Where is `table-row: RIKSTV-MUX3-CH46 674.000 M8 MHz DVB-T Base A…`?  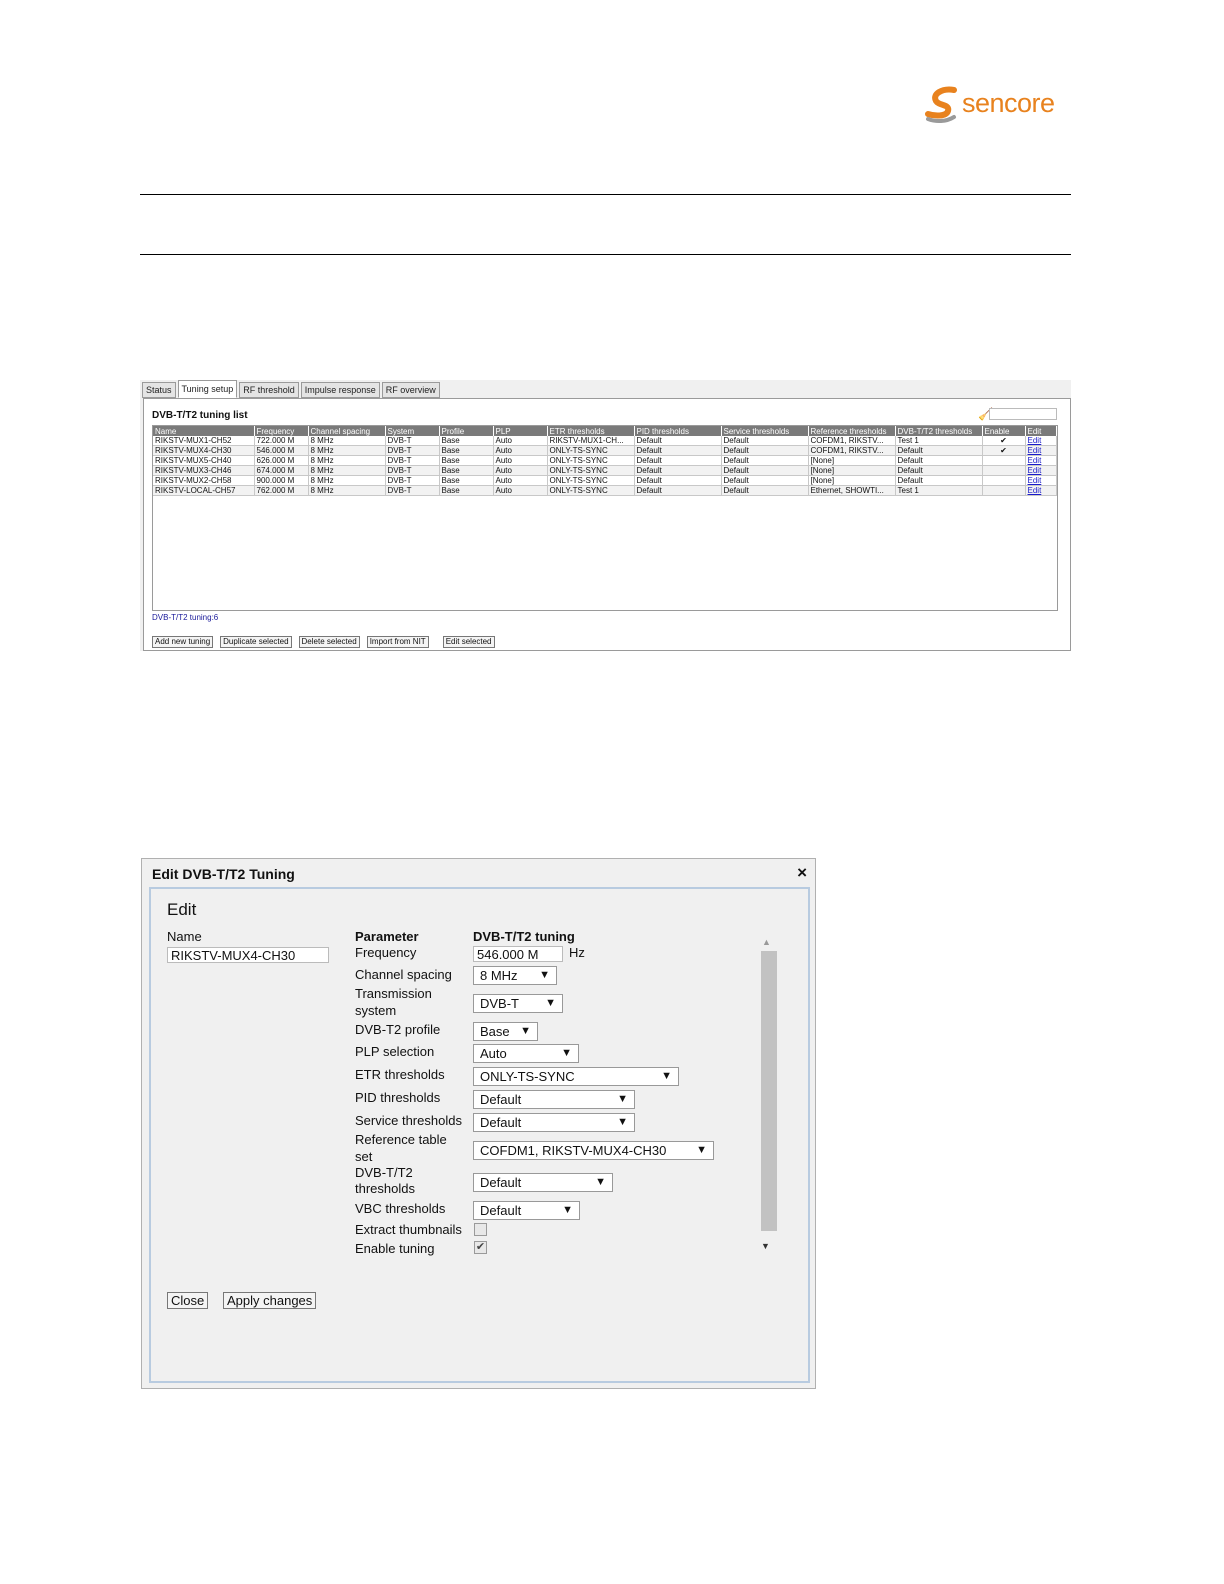 table-row: RIKSTV-MUX3-CH46 674.000 M8 MHz DVB-T Base A… is located at coordinates (605, 470).